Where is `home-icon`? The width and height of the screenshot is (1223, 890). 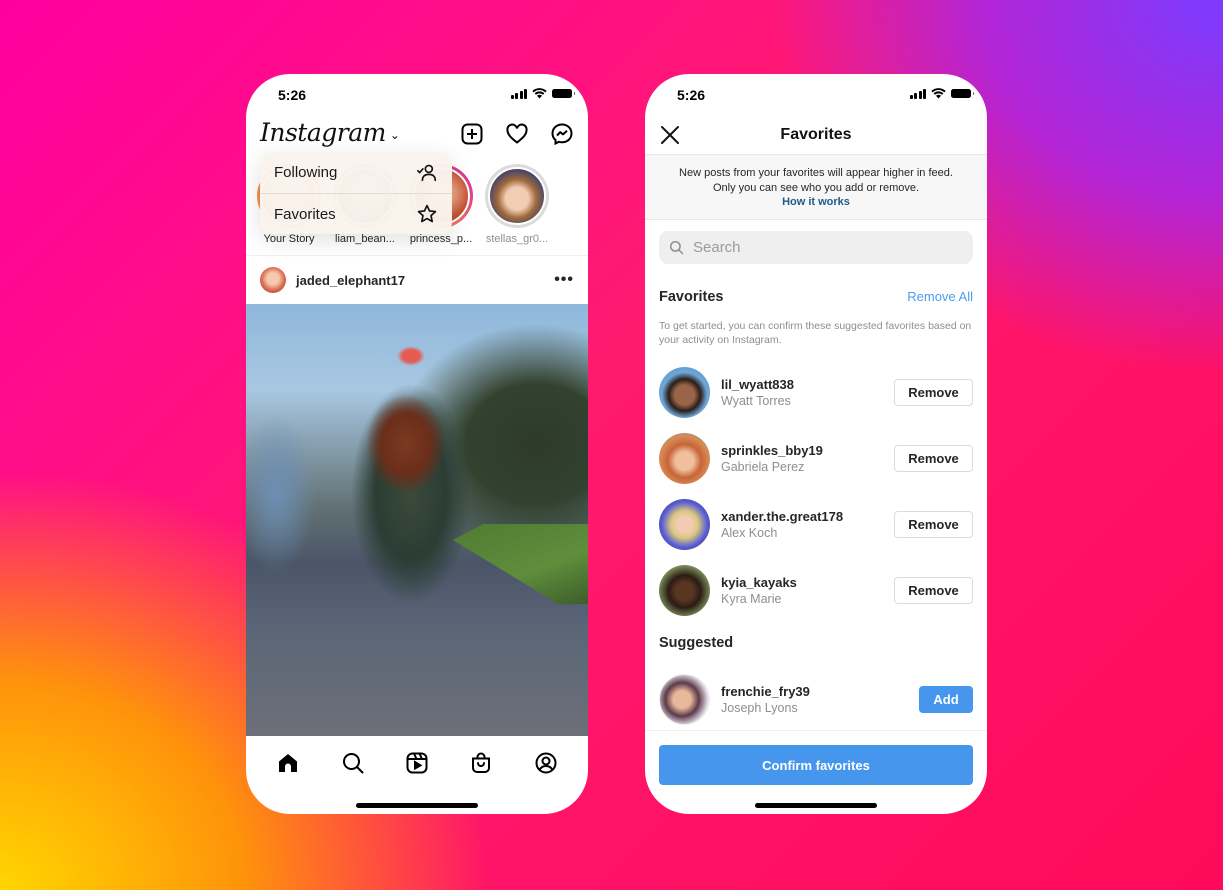 home-icon is located at coordinates (288, 763).